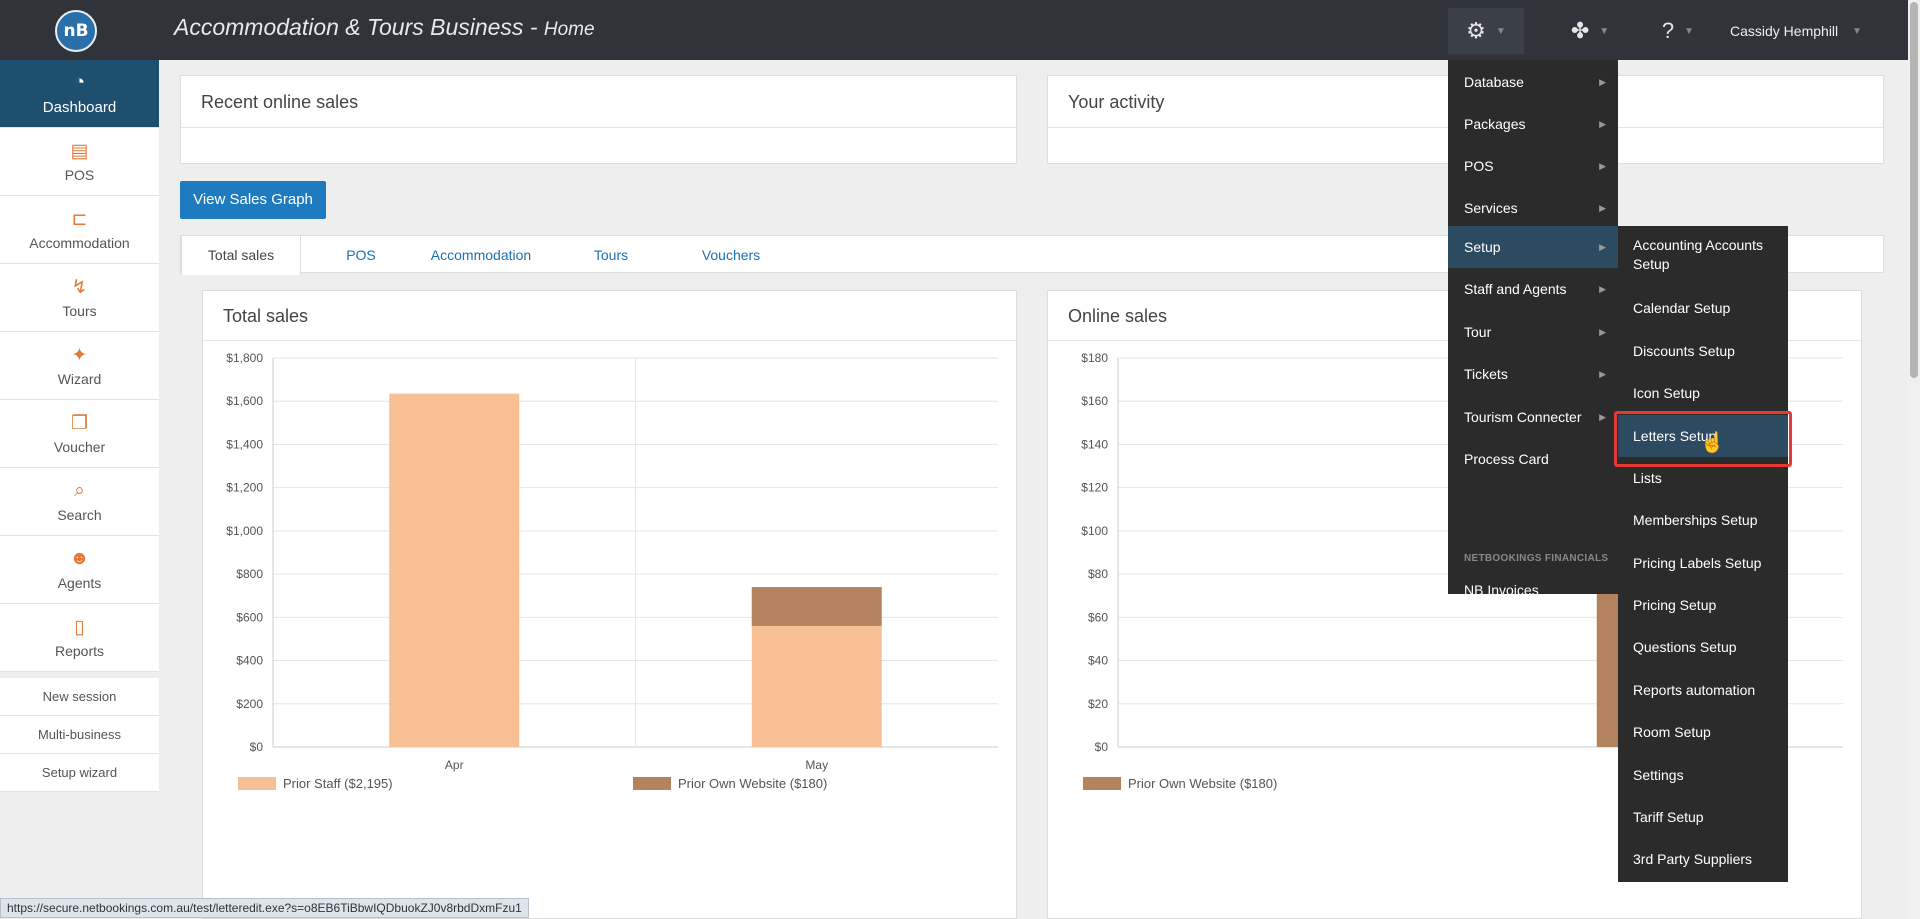 Image resolution: width=1920 pixels, height=919 pixels. What do you see at coordinates (1703, 308) in the screenshot?
I see `menu-item-calendar-setup: Calendar Setup` at bounding box center [1703, 308].